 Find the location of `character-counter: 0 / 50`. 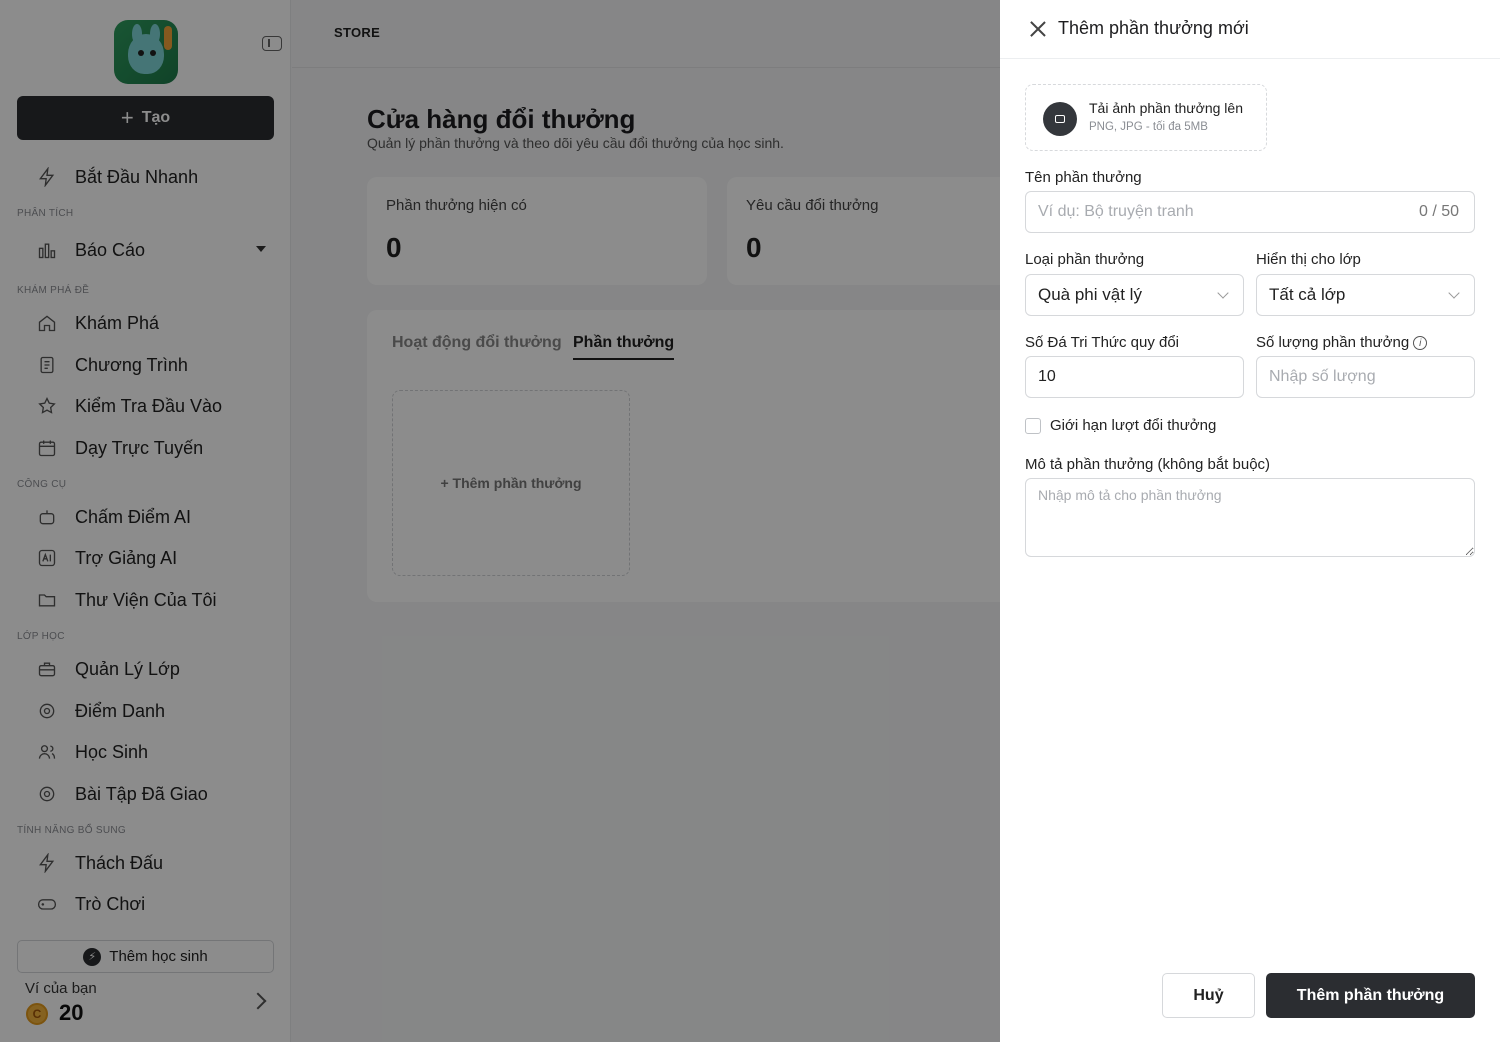

character-counter: 0 / 50 is located at coordinates (1439, 211).